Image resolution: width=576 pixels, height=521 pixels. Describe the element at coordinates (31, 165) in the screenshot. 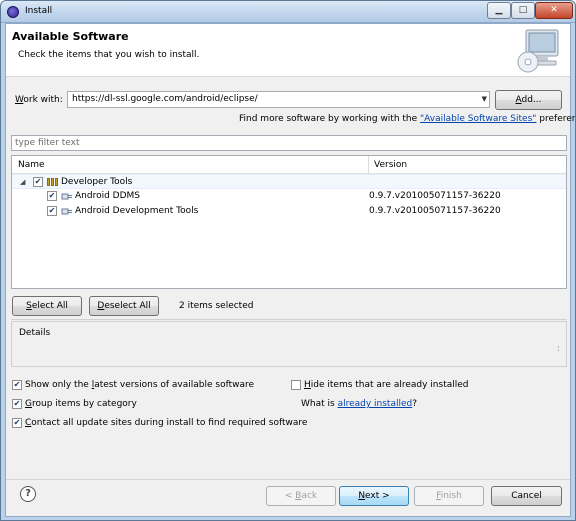

I see `name-column-header: Name` at that location.